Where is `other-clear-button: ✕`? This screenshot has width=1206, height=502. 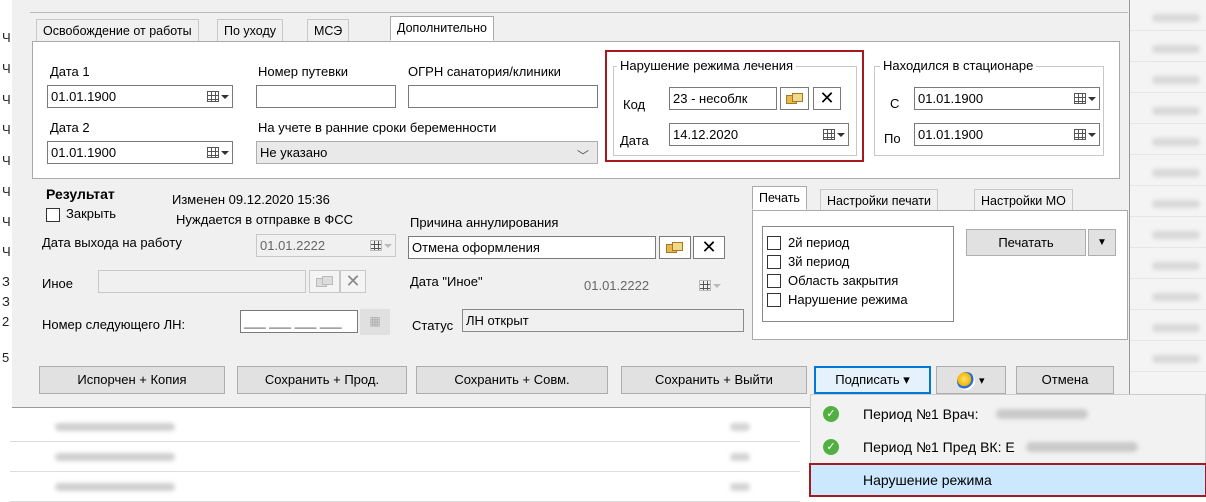 other-clear-button: ✕ is located at coordinates (353, 281).